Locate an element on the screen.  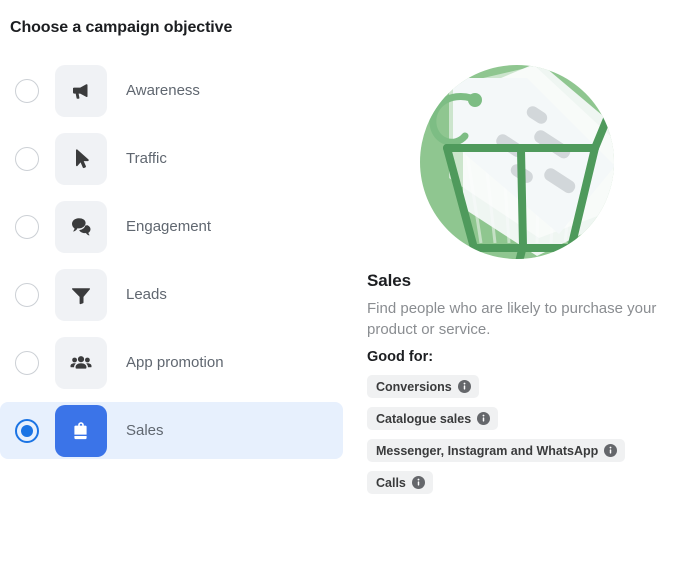
objective-row-traffic: Traffic is located at coordinates (174, 158).